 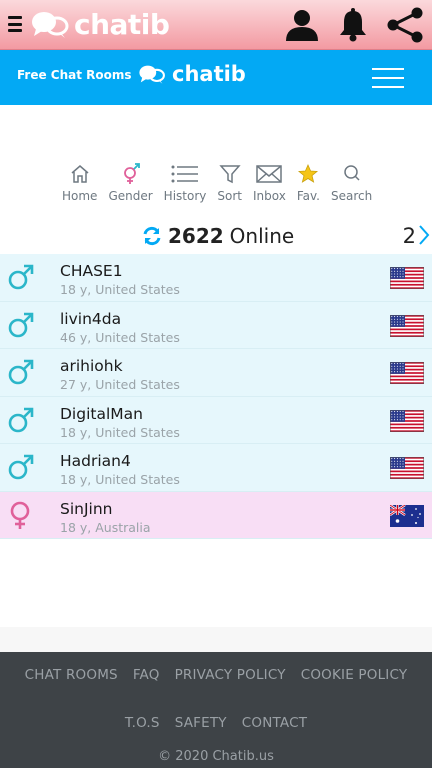 What do you see at coordinates (406, 515) in the screenshot?
I see `australia-flag-icon` at bounding box center [406, 515].